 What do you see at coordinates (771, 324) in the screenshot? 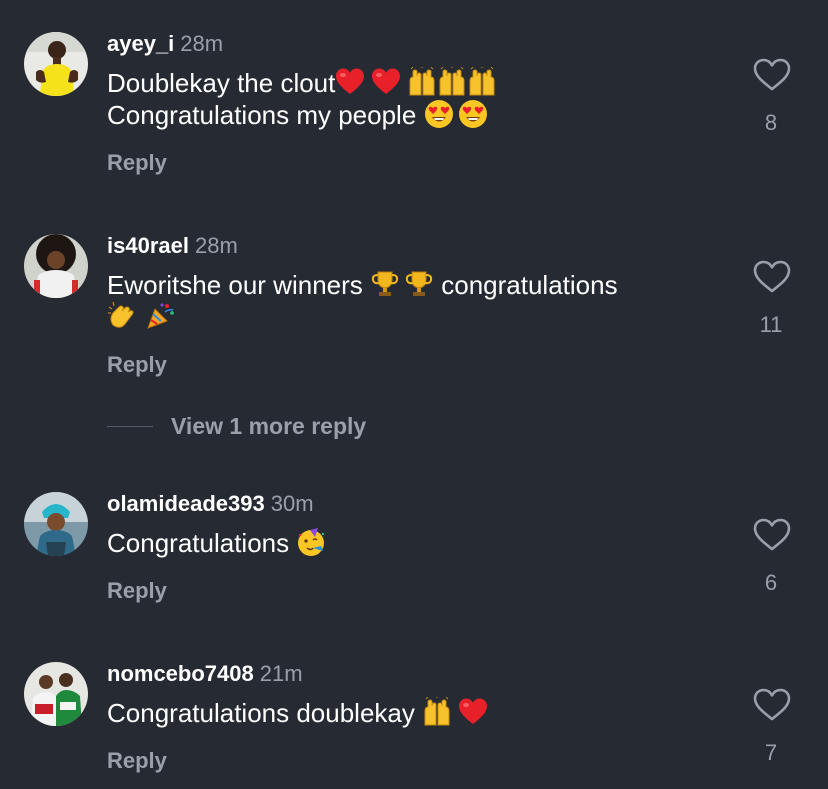
I see `like-count: 11` at bounding box center [771, 324].